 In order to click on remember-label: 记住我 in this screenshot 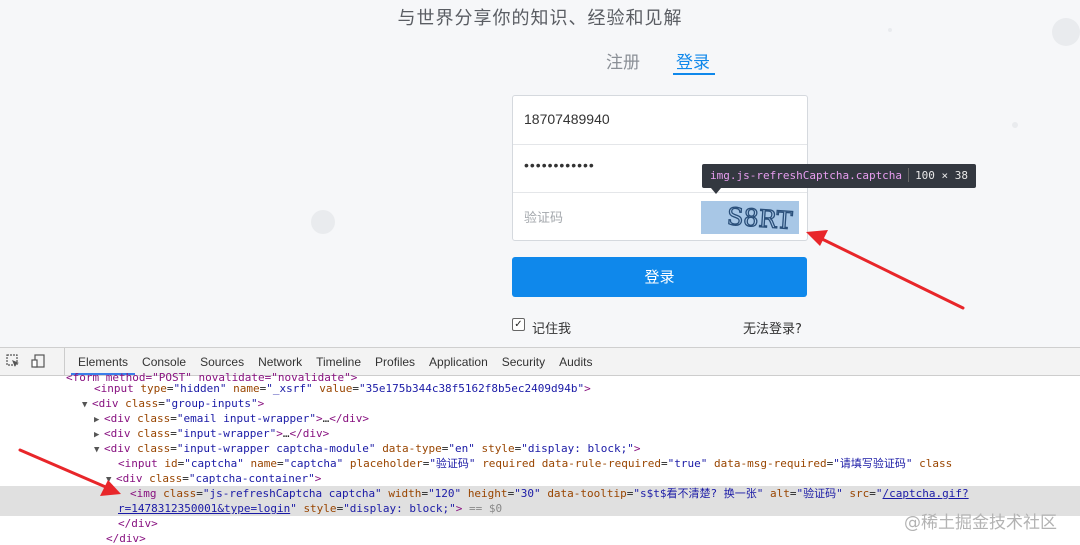, I will do `click(552, 329)`.